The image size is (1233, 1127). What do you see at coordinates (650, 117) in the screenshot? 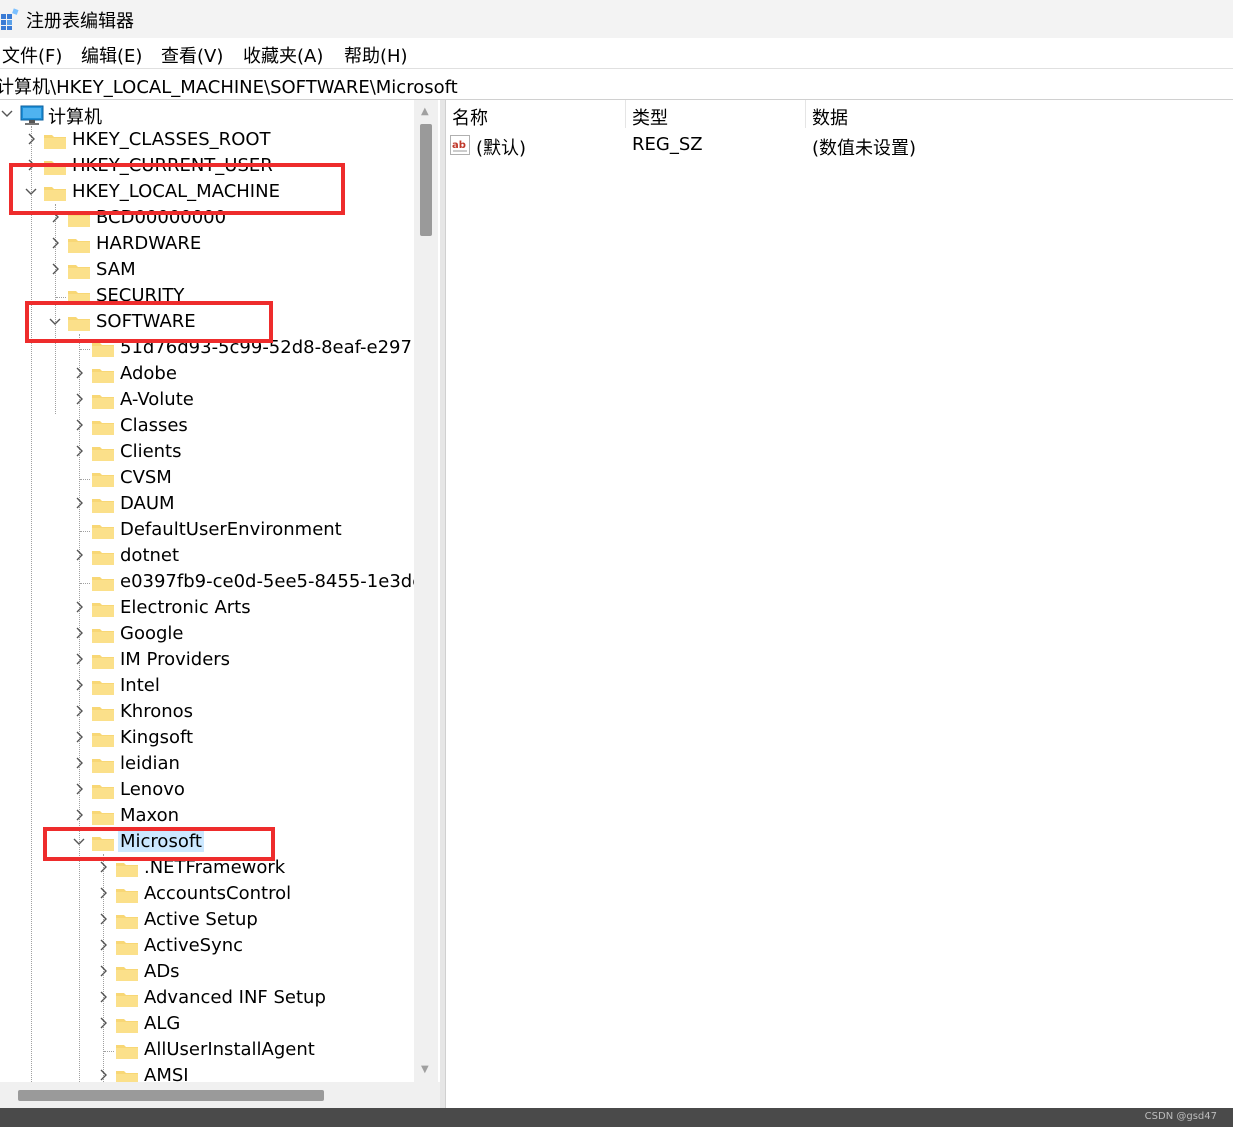
I see `column-header-type: 类型` at bounding box center [650, 117].